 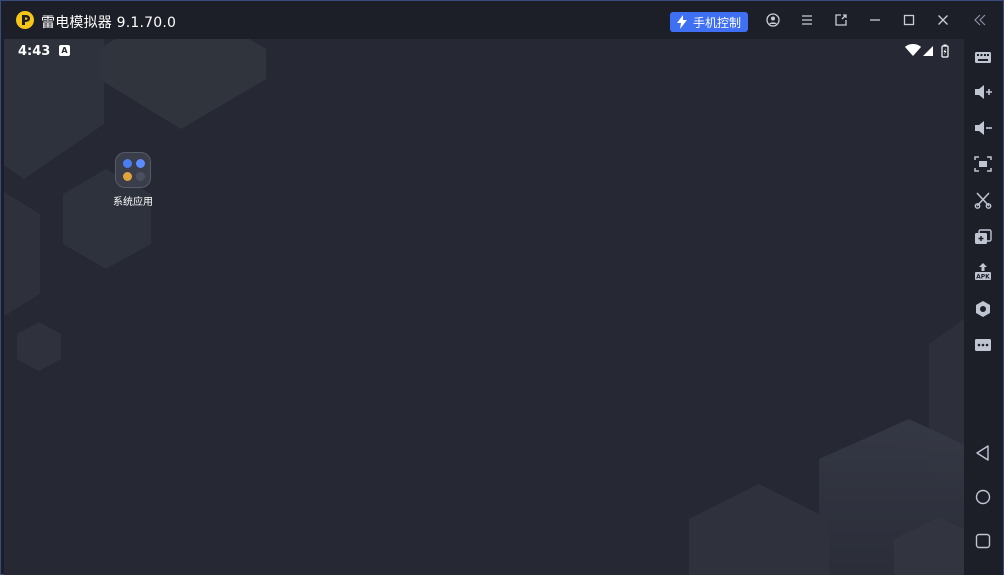 I want to click on app-logo-icon, so click(x=25, y=20).